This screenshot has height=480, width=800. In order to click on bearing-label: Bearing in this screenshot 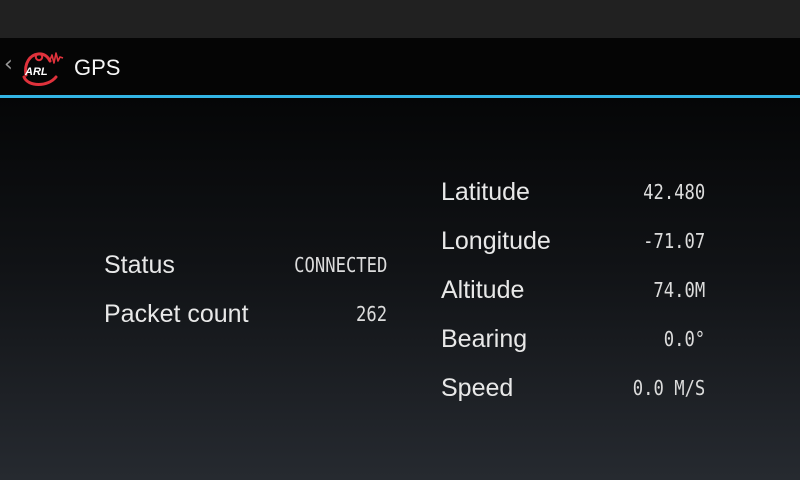, I will do `click(484, 339)`.